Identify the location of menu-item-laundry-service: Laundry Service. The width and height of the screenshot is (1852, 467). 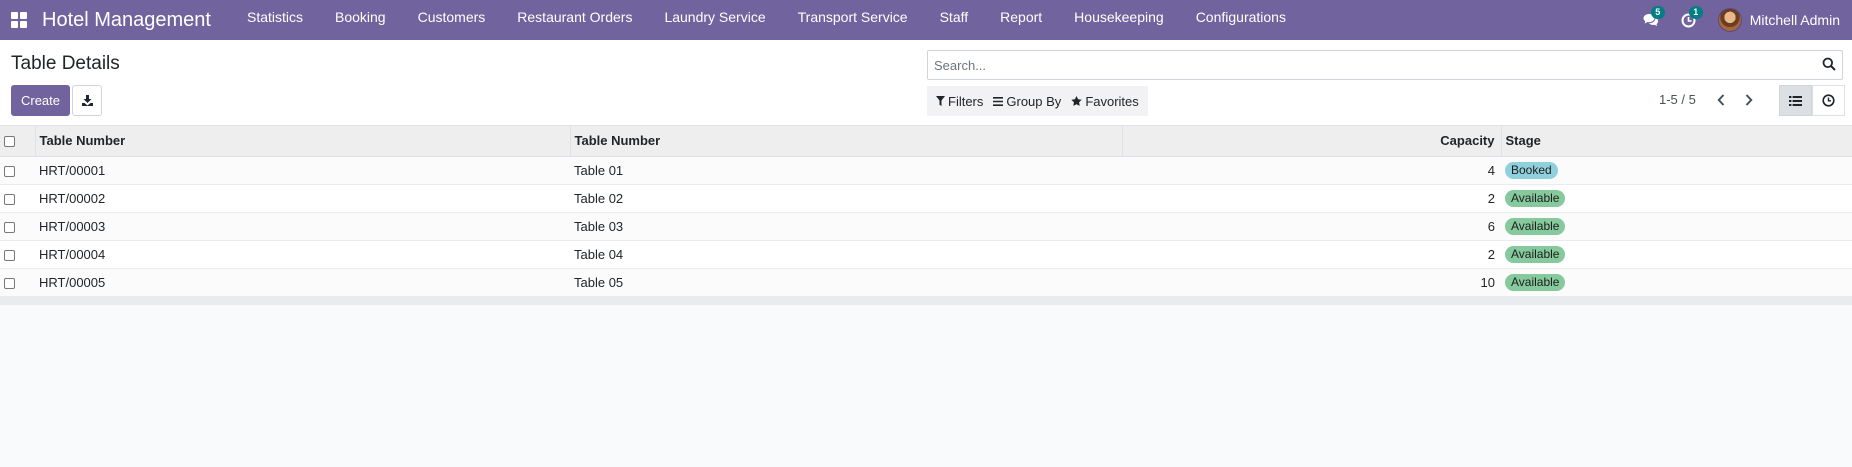
(714, 20).